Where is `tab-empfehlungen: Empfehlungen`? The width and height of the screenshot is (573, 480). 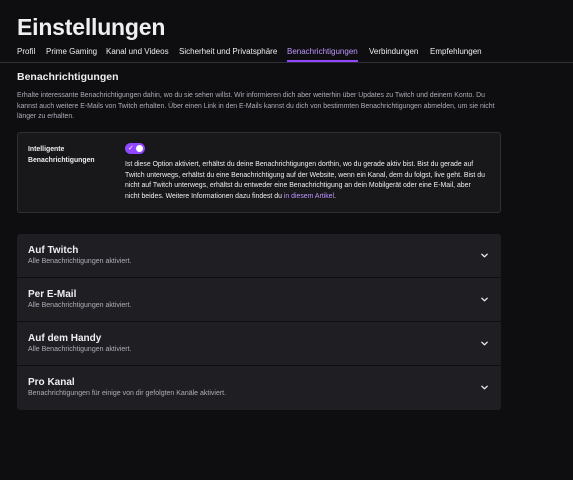 tab-empfehlungen: Empfehlungen is located at coordinates (456, 54).